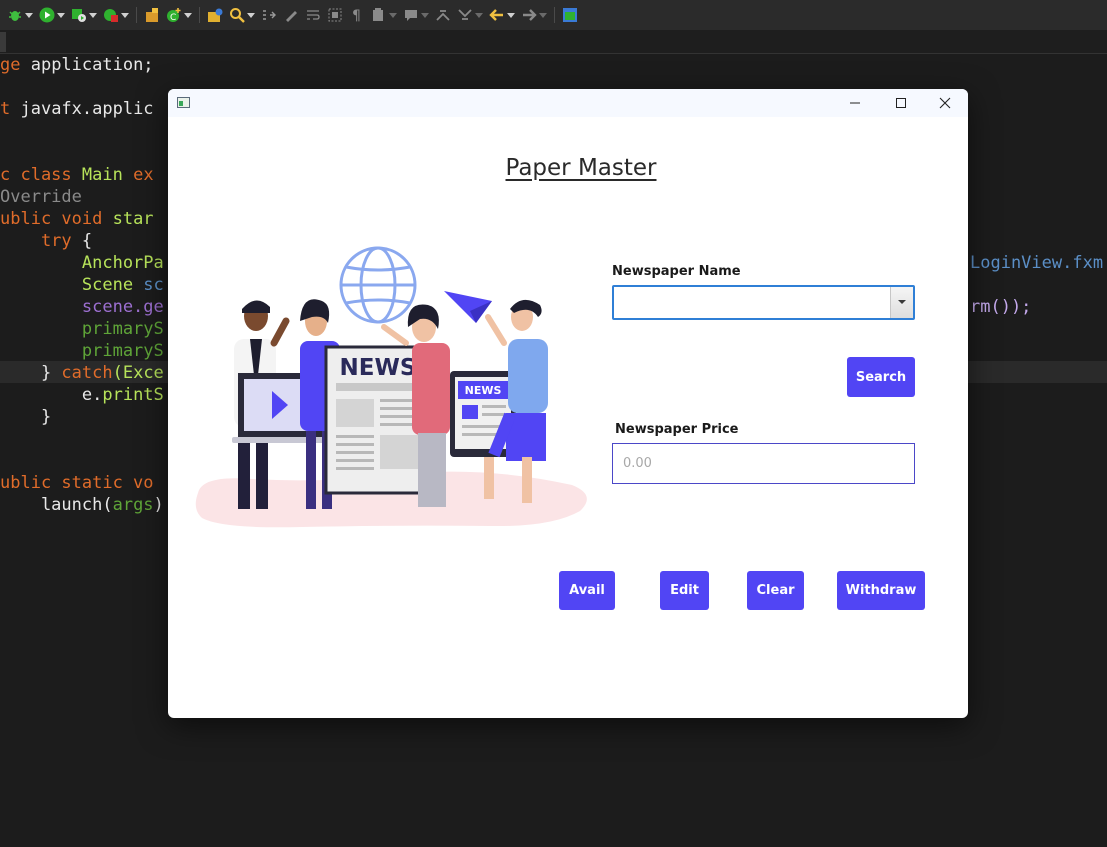  I want to click on newspaper-name-combobox, so click(763, 302).